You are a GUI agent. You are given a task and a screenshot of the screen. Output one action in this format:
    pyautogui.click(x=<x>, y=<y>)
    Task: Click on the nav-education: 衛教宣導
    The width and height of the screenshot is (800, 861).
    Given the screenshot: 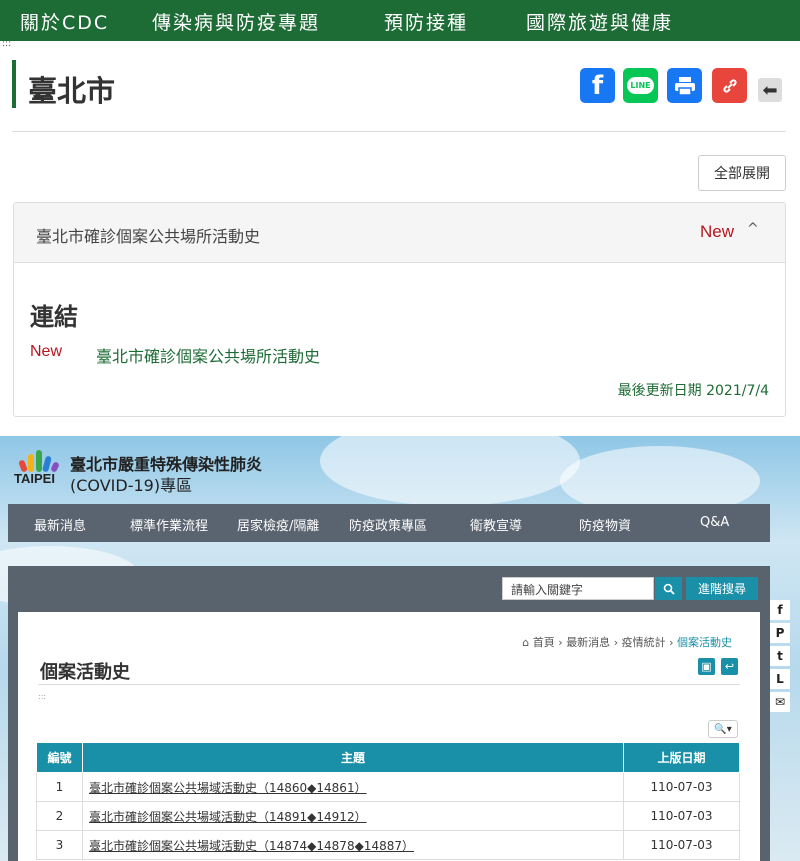 What is the action you would take?
    pyautogui.click(x=496, y=524)
    